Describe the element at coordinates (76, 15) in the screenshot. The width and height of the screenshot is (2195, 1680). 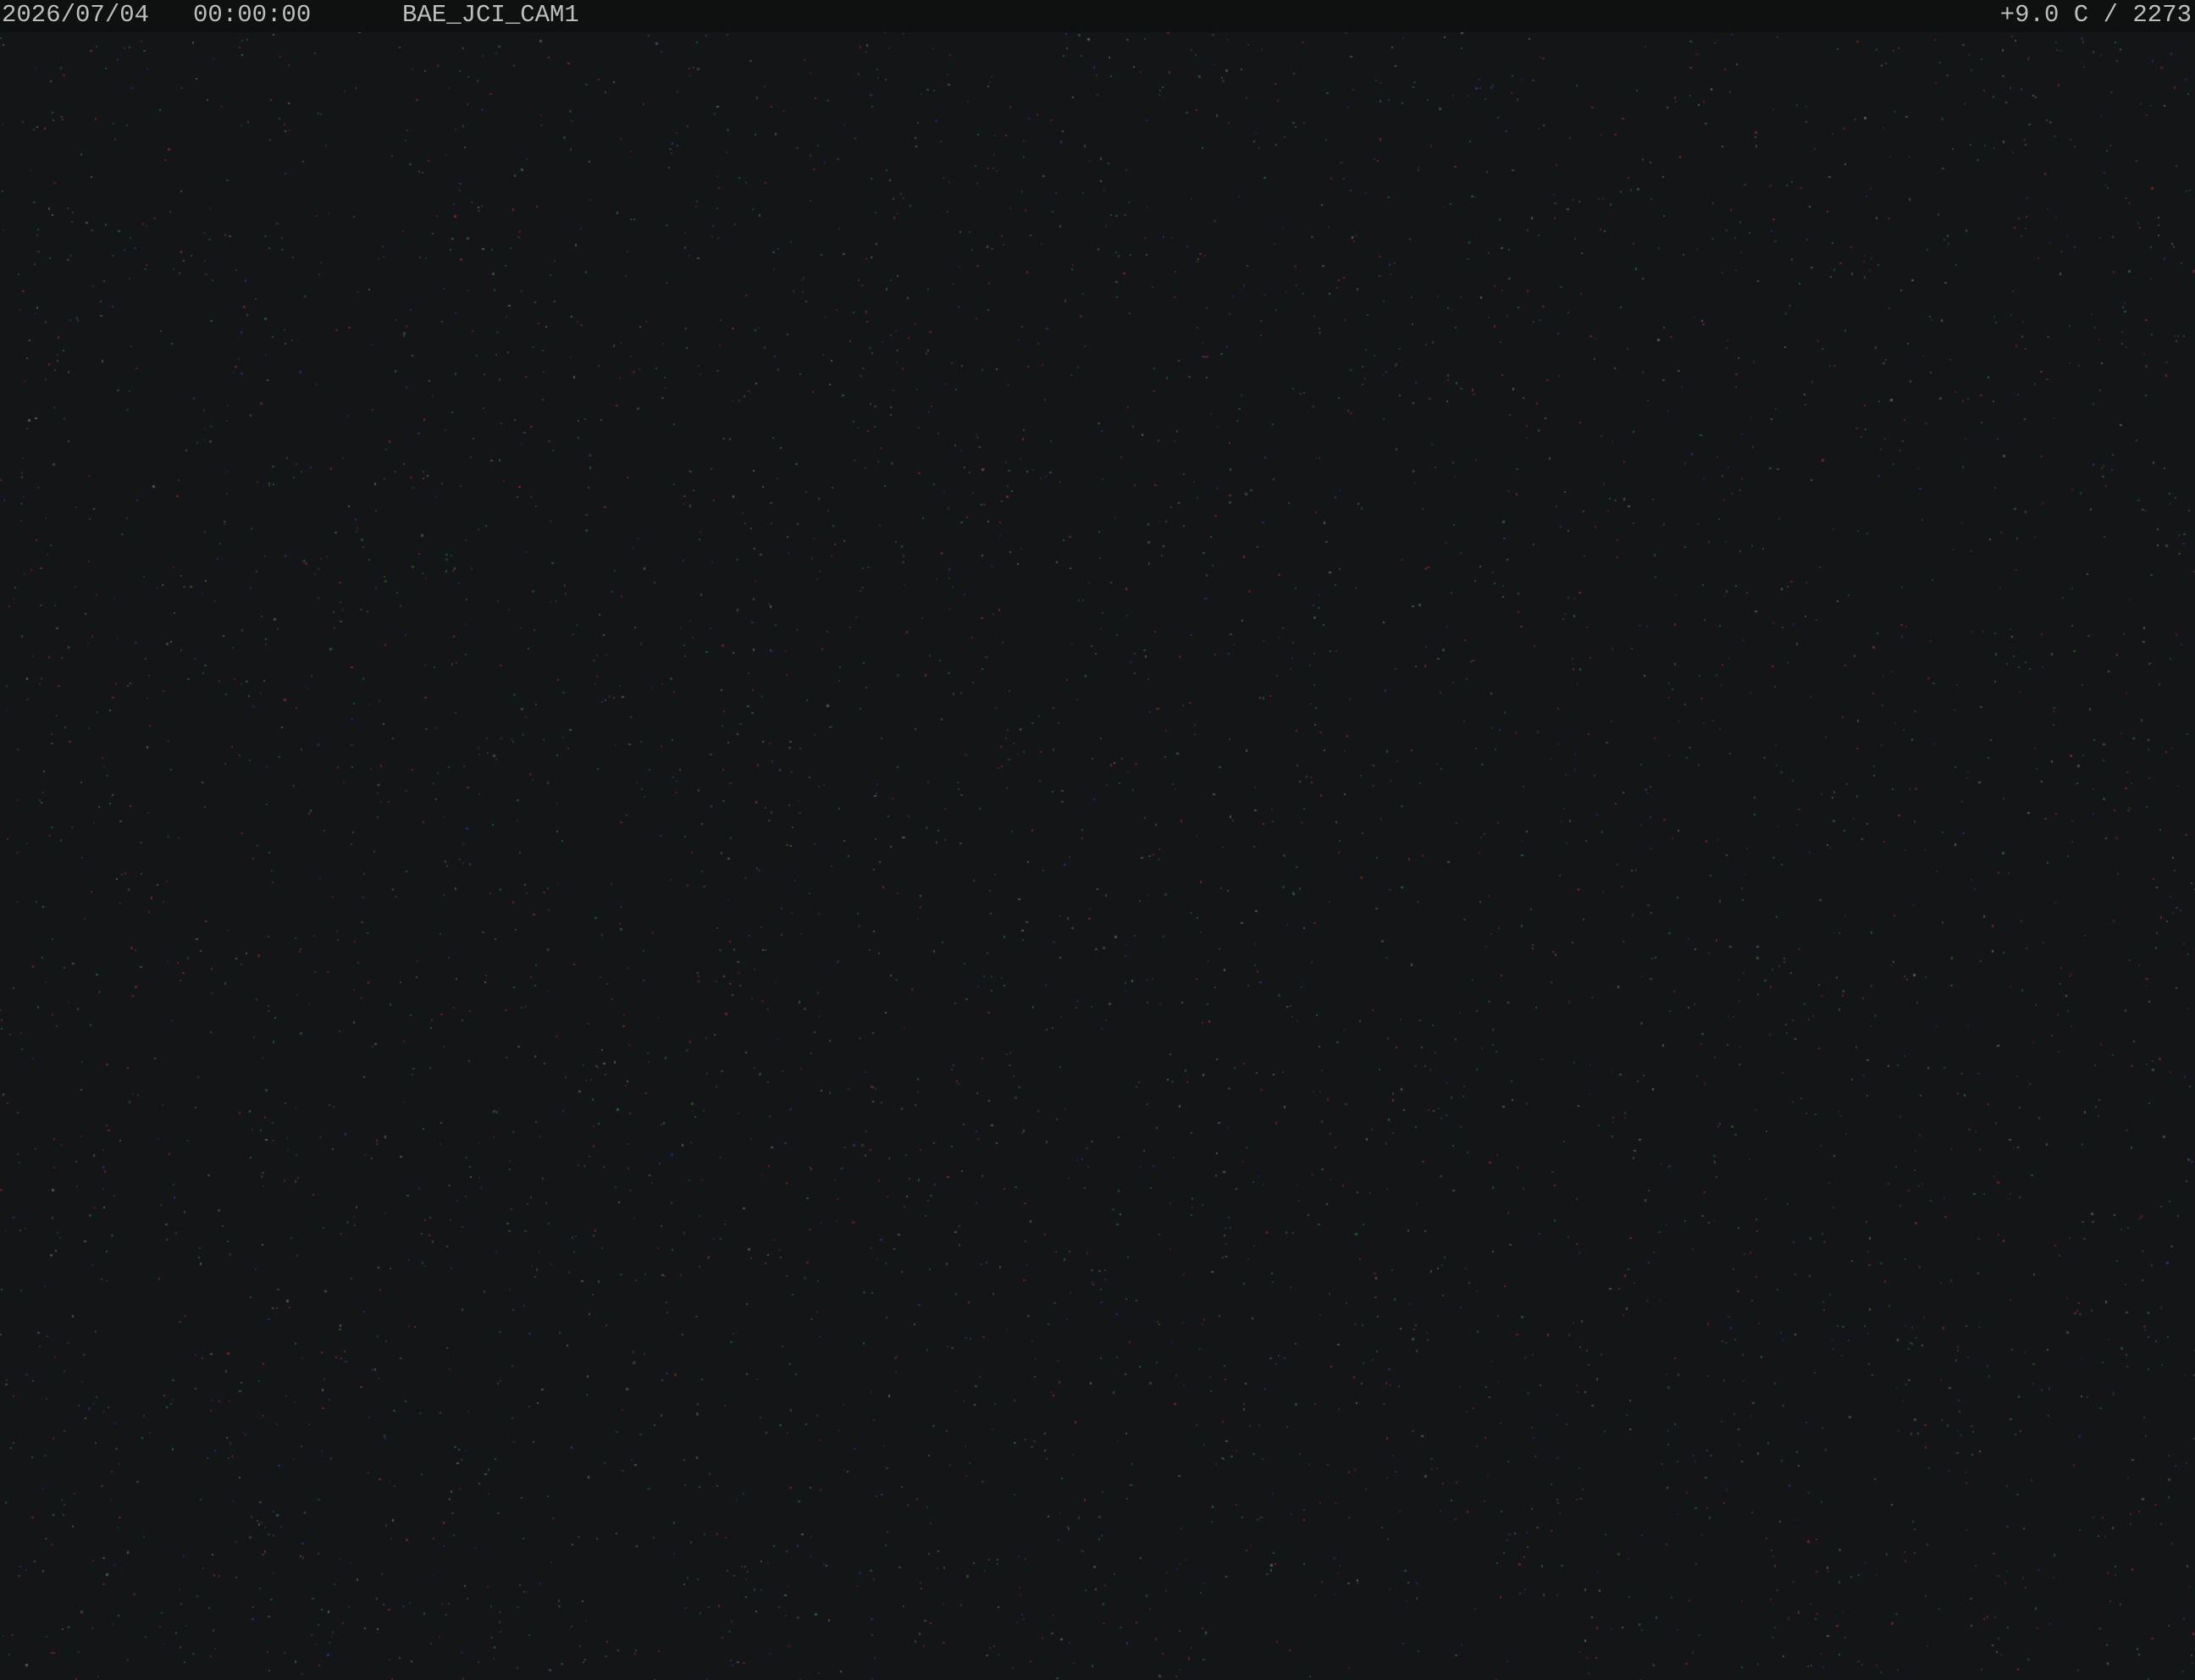
I see `timestamp-date: 2026/07/04` at that location.